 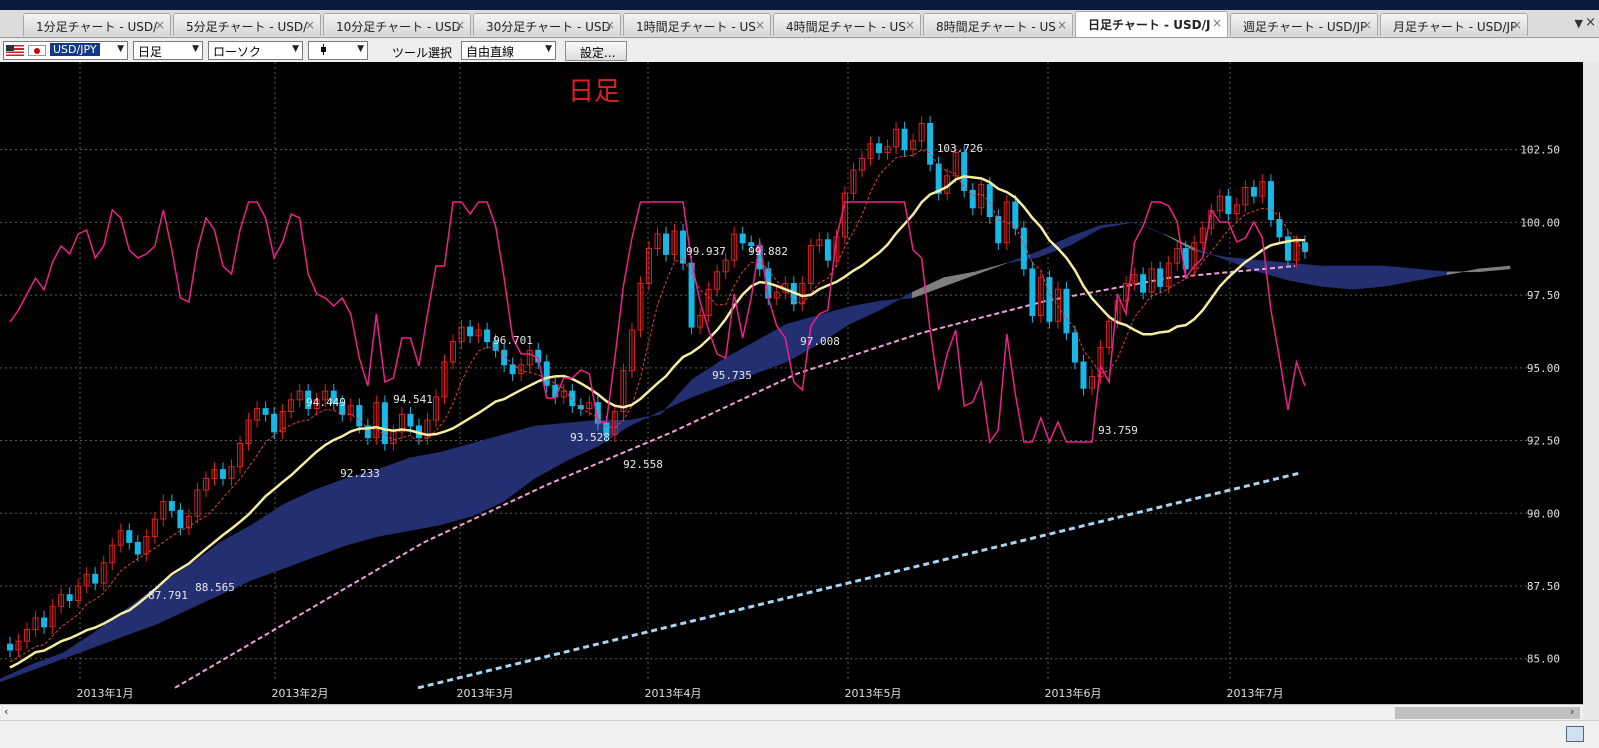 What do you see at coordinates (15, 50) in the screenshot?
I see `us-flag-icon` at bounding box center [15, 50].